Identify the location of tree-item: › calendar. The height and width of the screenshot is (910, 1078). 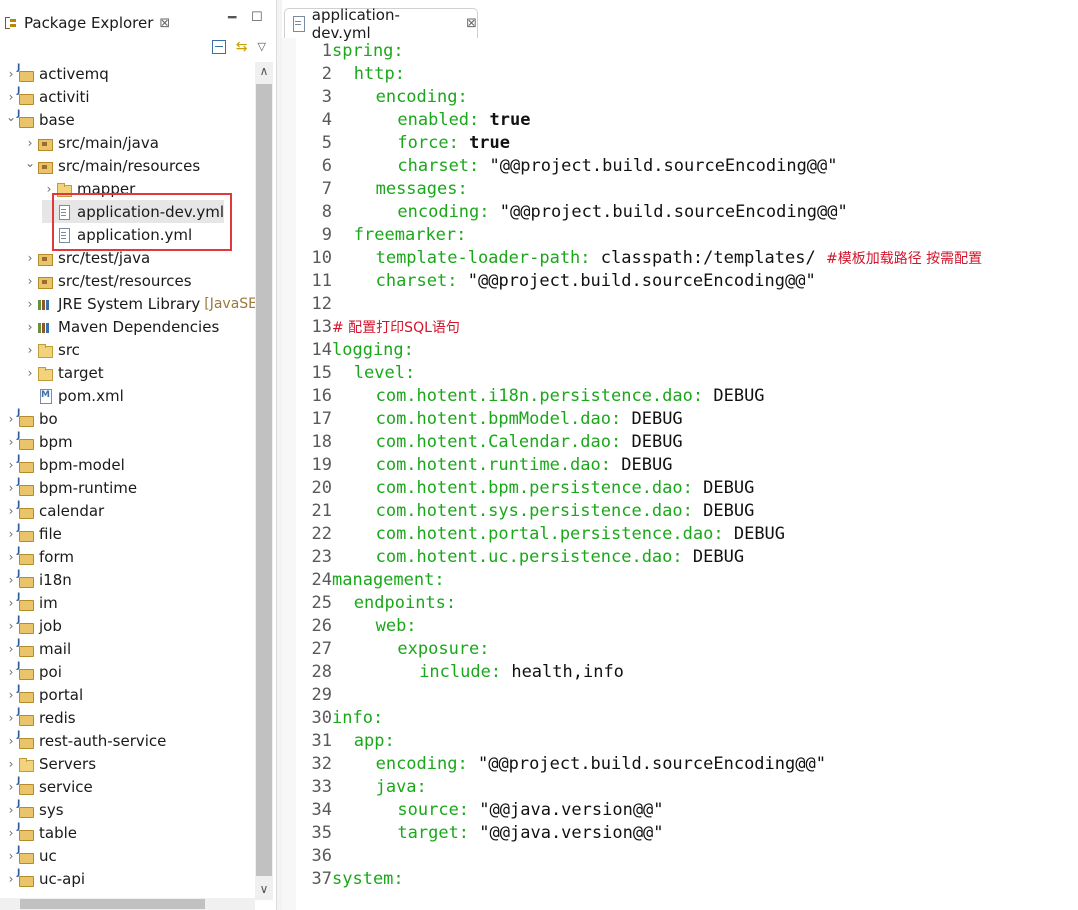
(54, 510).